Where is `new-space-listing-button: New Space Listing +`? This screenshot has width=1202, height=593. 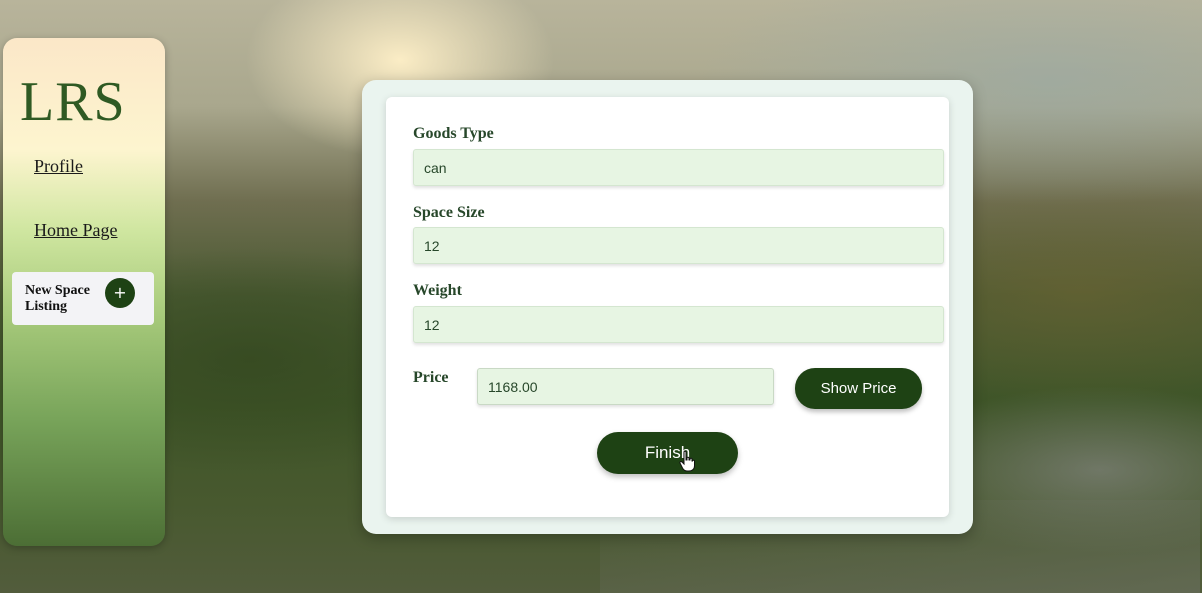 new-space-listing-button: New Space Listing + is located at coordinates (83, 298).